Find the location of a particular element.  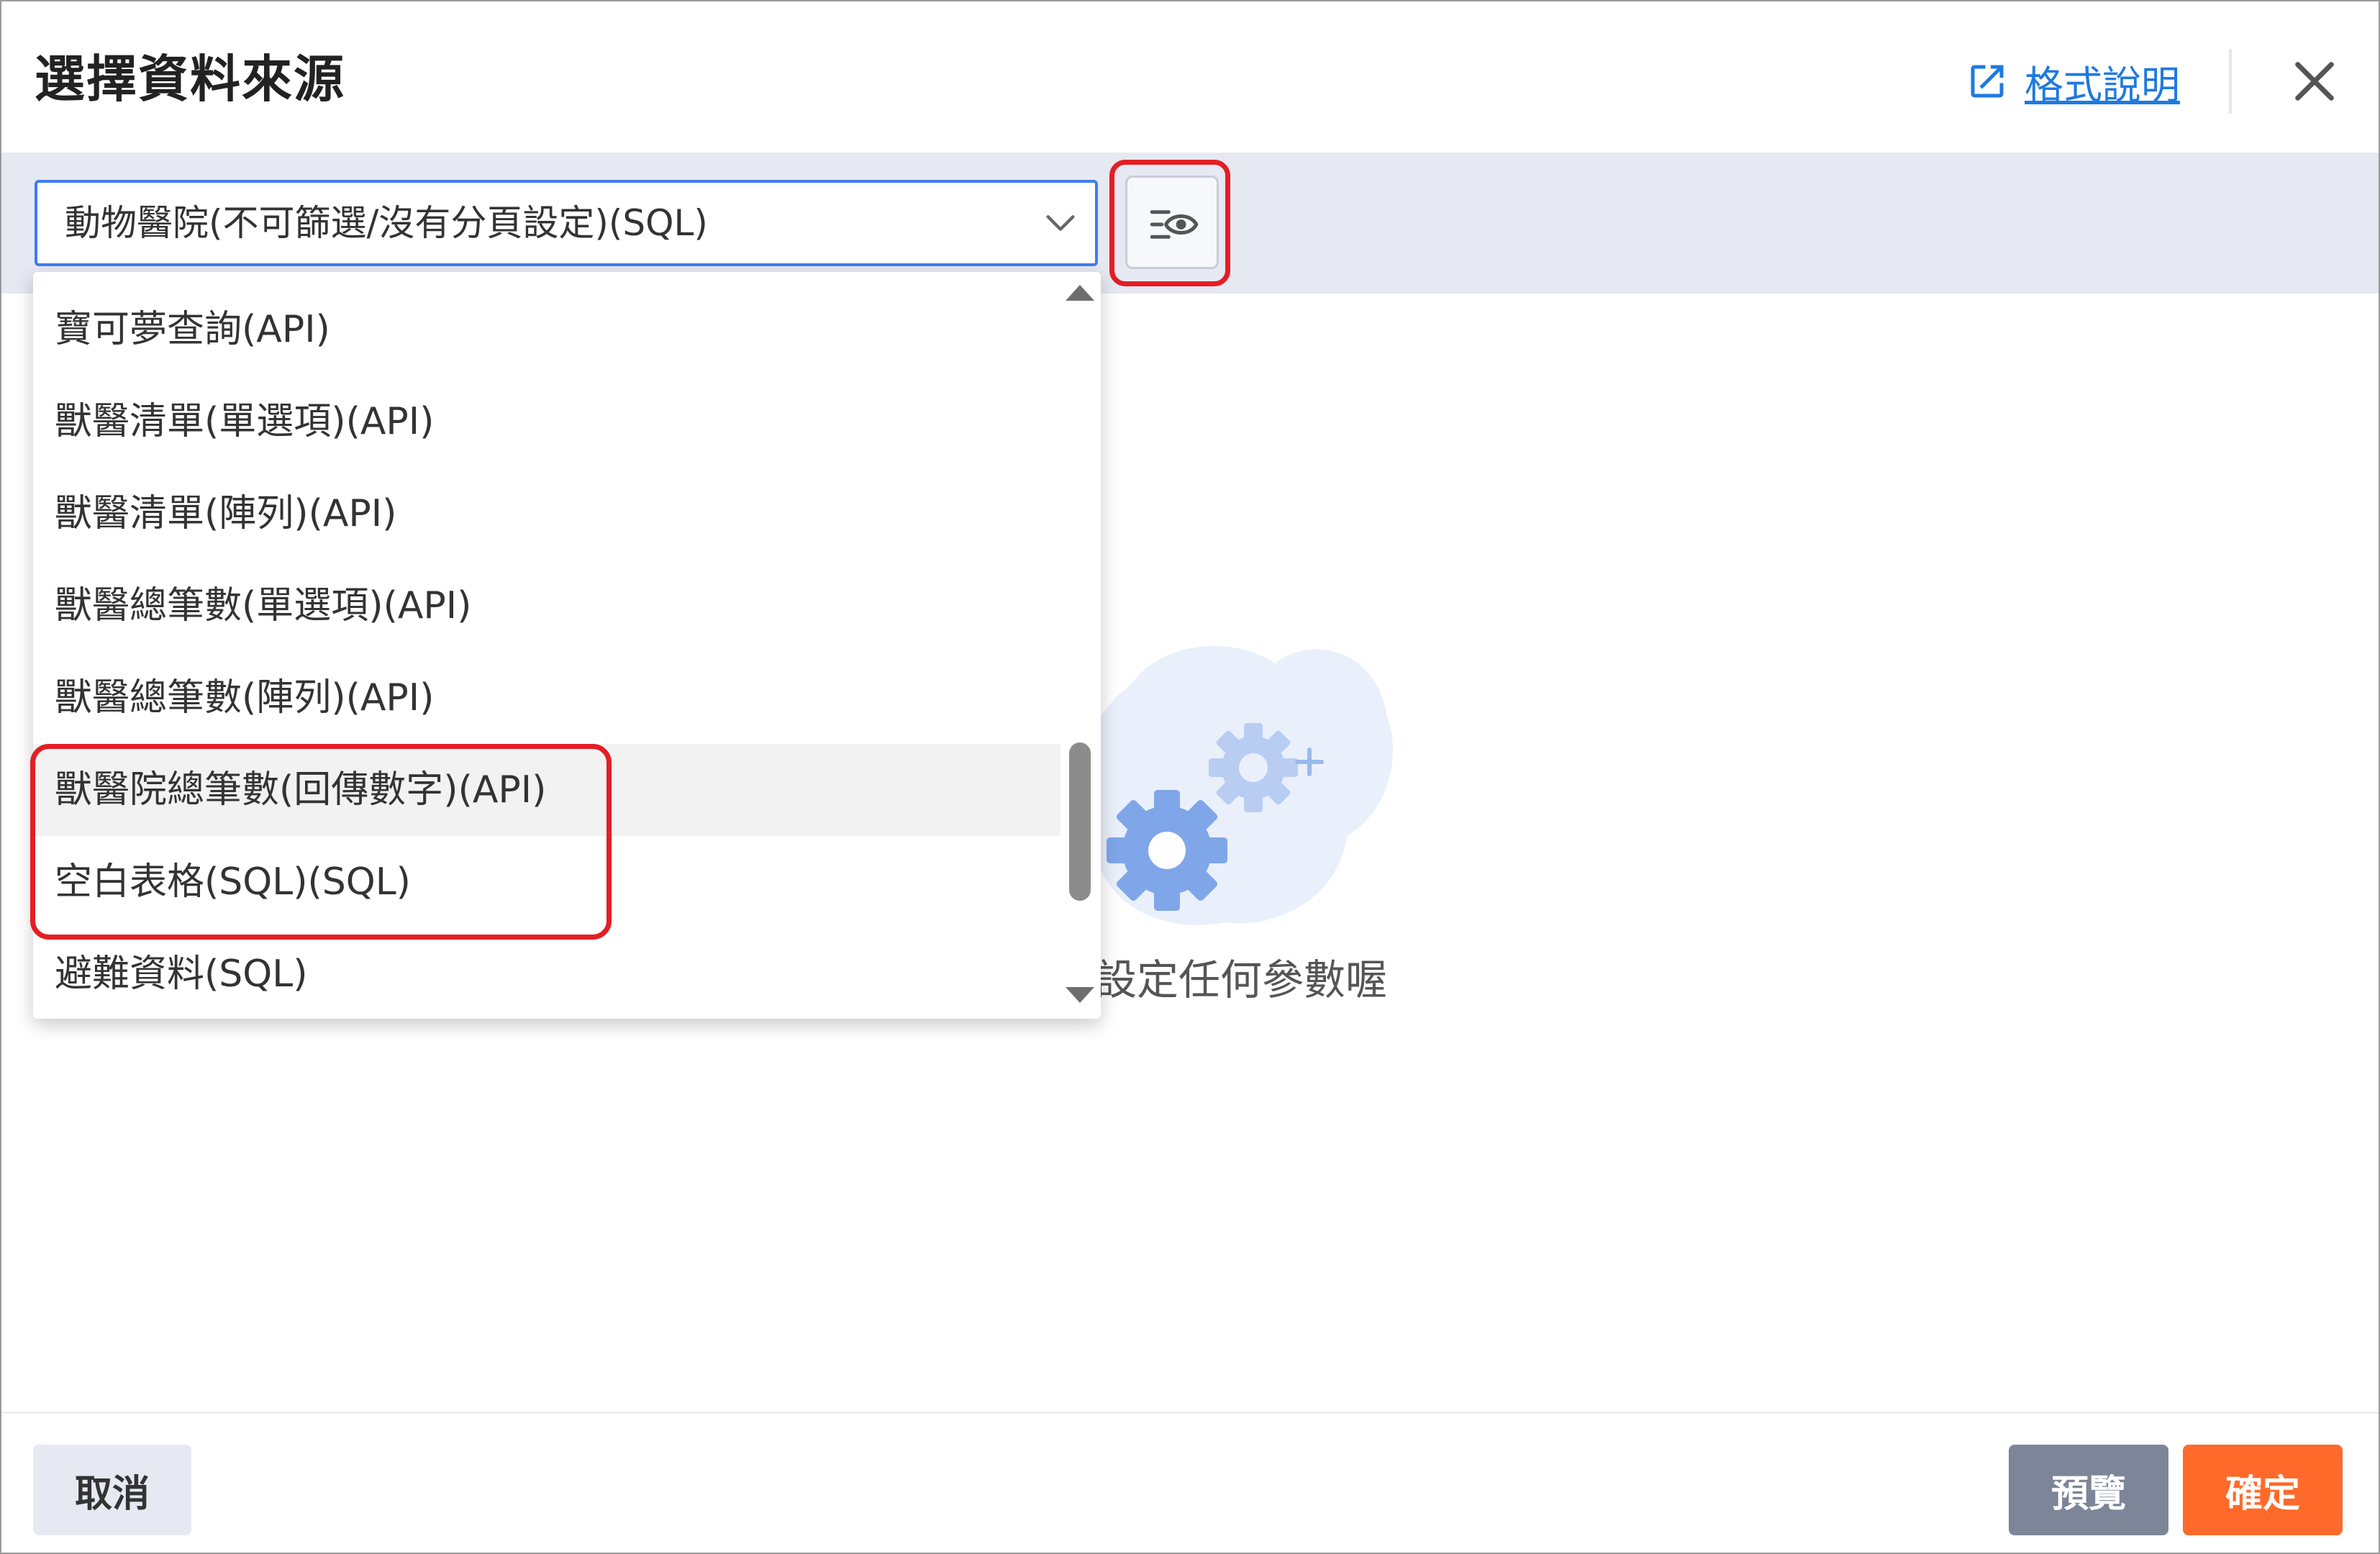

dropdown-option: 避難資料(SQL) is located at coordinates (546, 974).